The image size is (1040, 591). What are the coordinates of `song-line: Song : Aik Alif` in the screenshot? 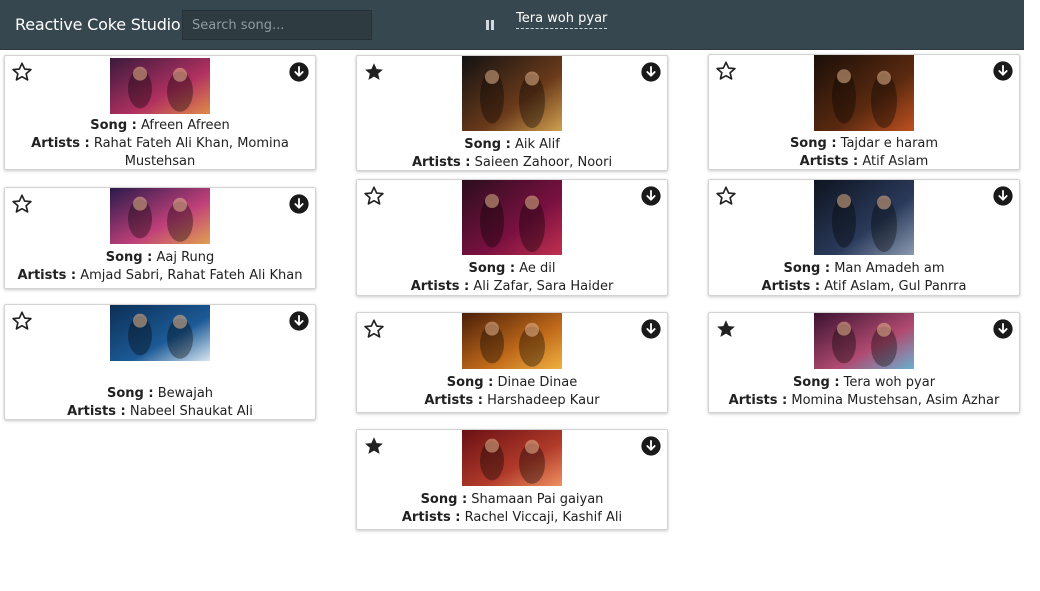 It's located at (512, 145).